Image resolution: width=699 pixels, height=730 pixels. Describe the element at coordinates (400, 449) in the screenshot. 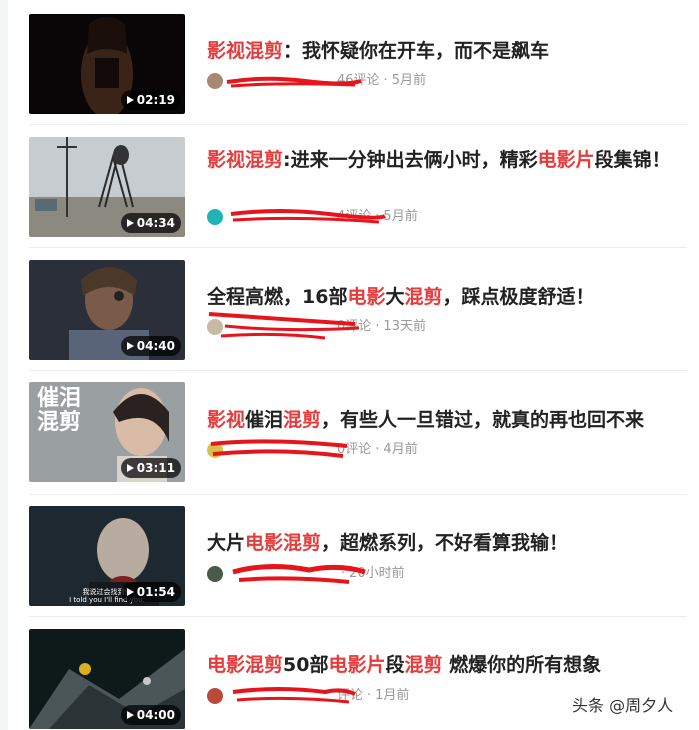

I see `publish-time: 4月前` at that location.